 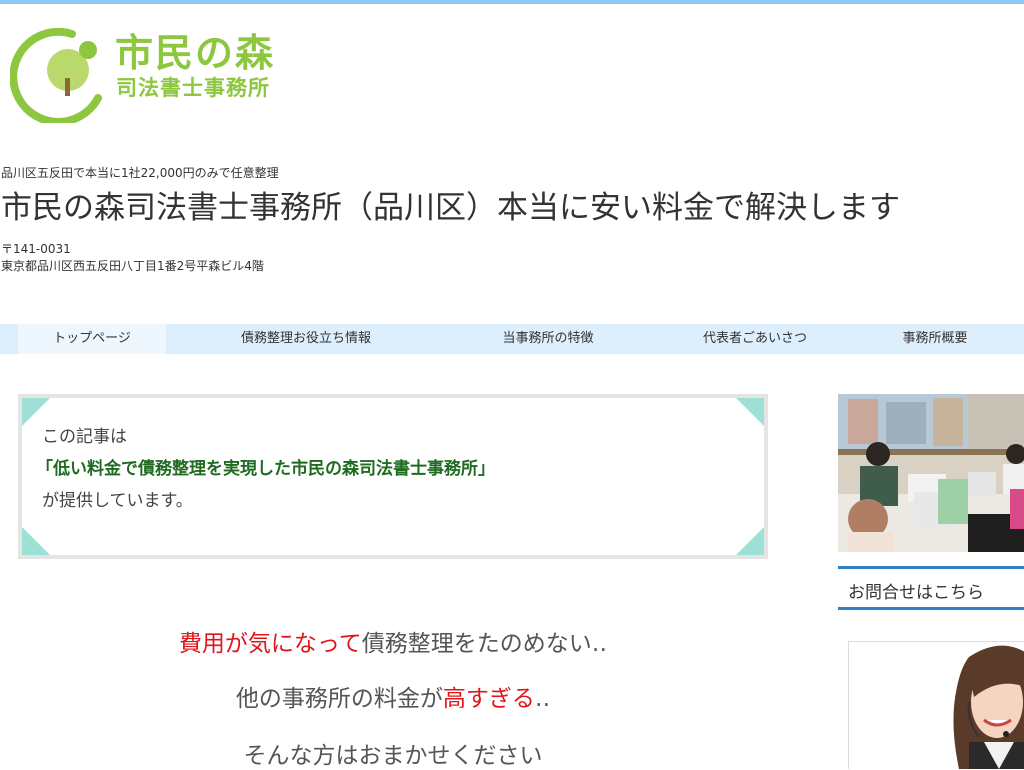 I want to click on nav-item-office-overview: 事務所概要, so click(x=935, y=339).